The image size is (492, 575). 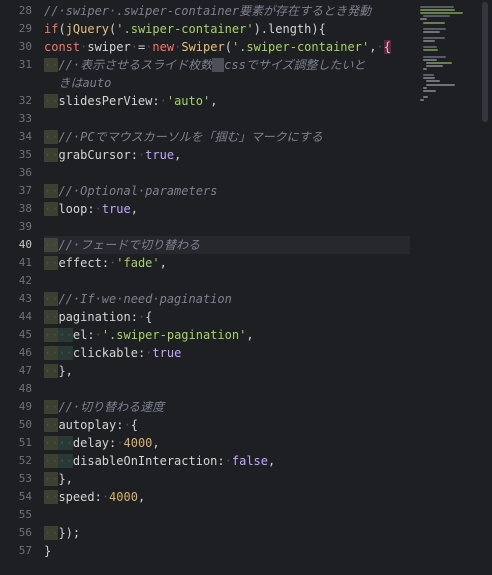 What do you see at coordinates (25, 316) in the screenshot?
I see `line-number: 44` at bounding box center [25, 316].